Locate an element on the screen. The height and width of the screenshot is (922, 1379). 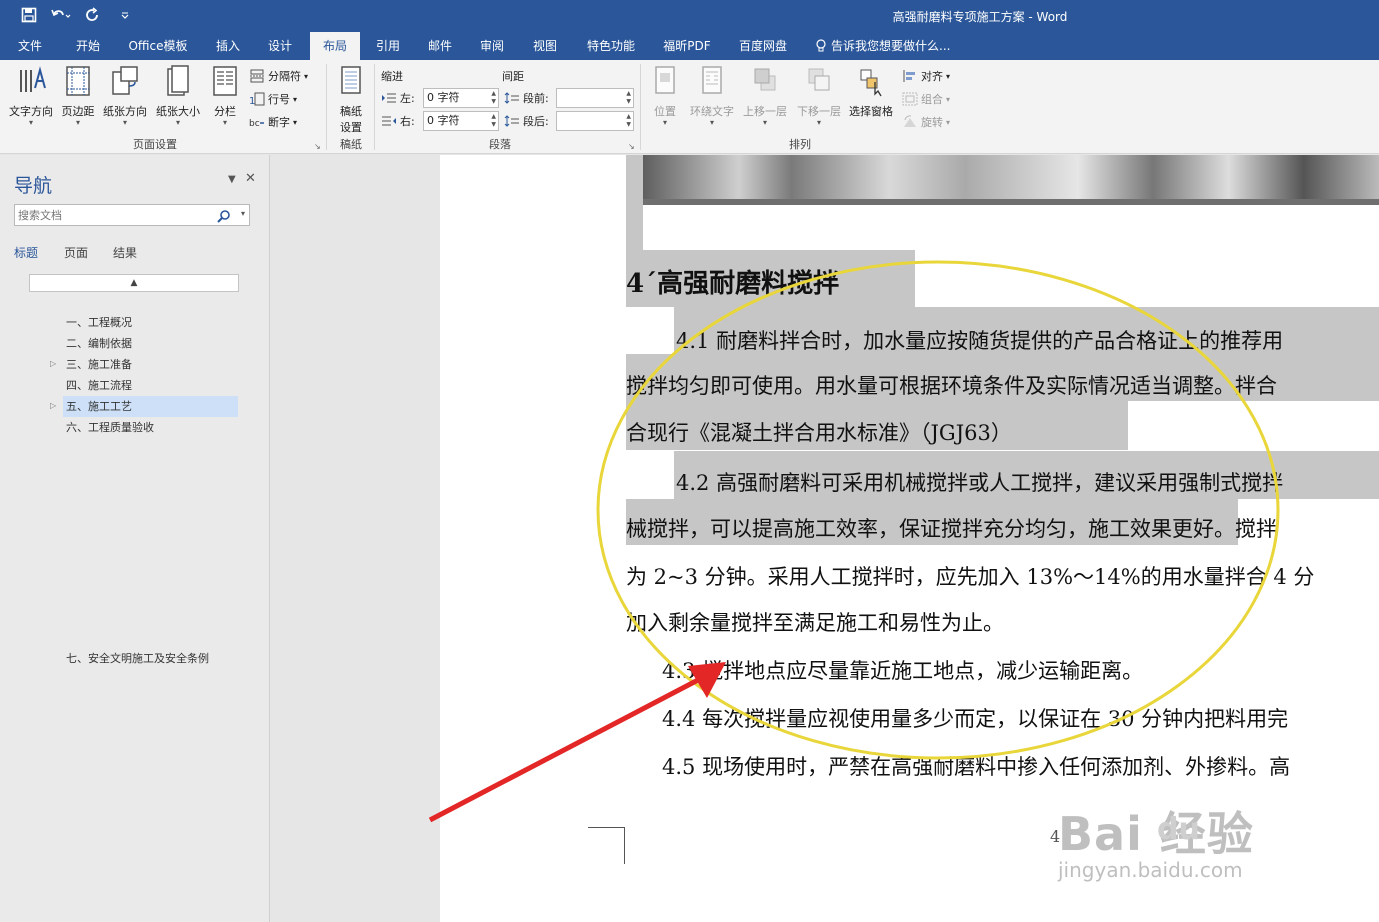
watermark-brand: Bai 经验 is located at coordinates (1156, 834).